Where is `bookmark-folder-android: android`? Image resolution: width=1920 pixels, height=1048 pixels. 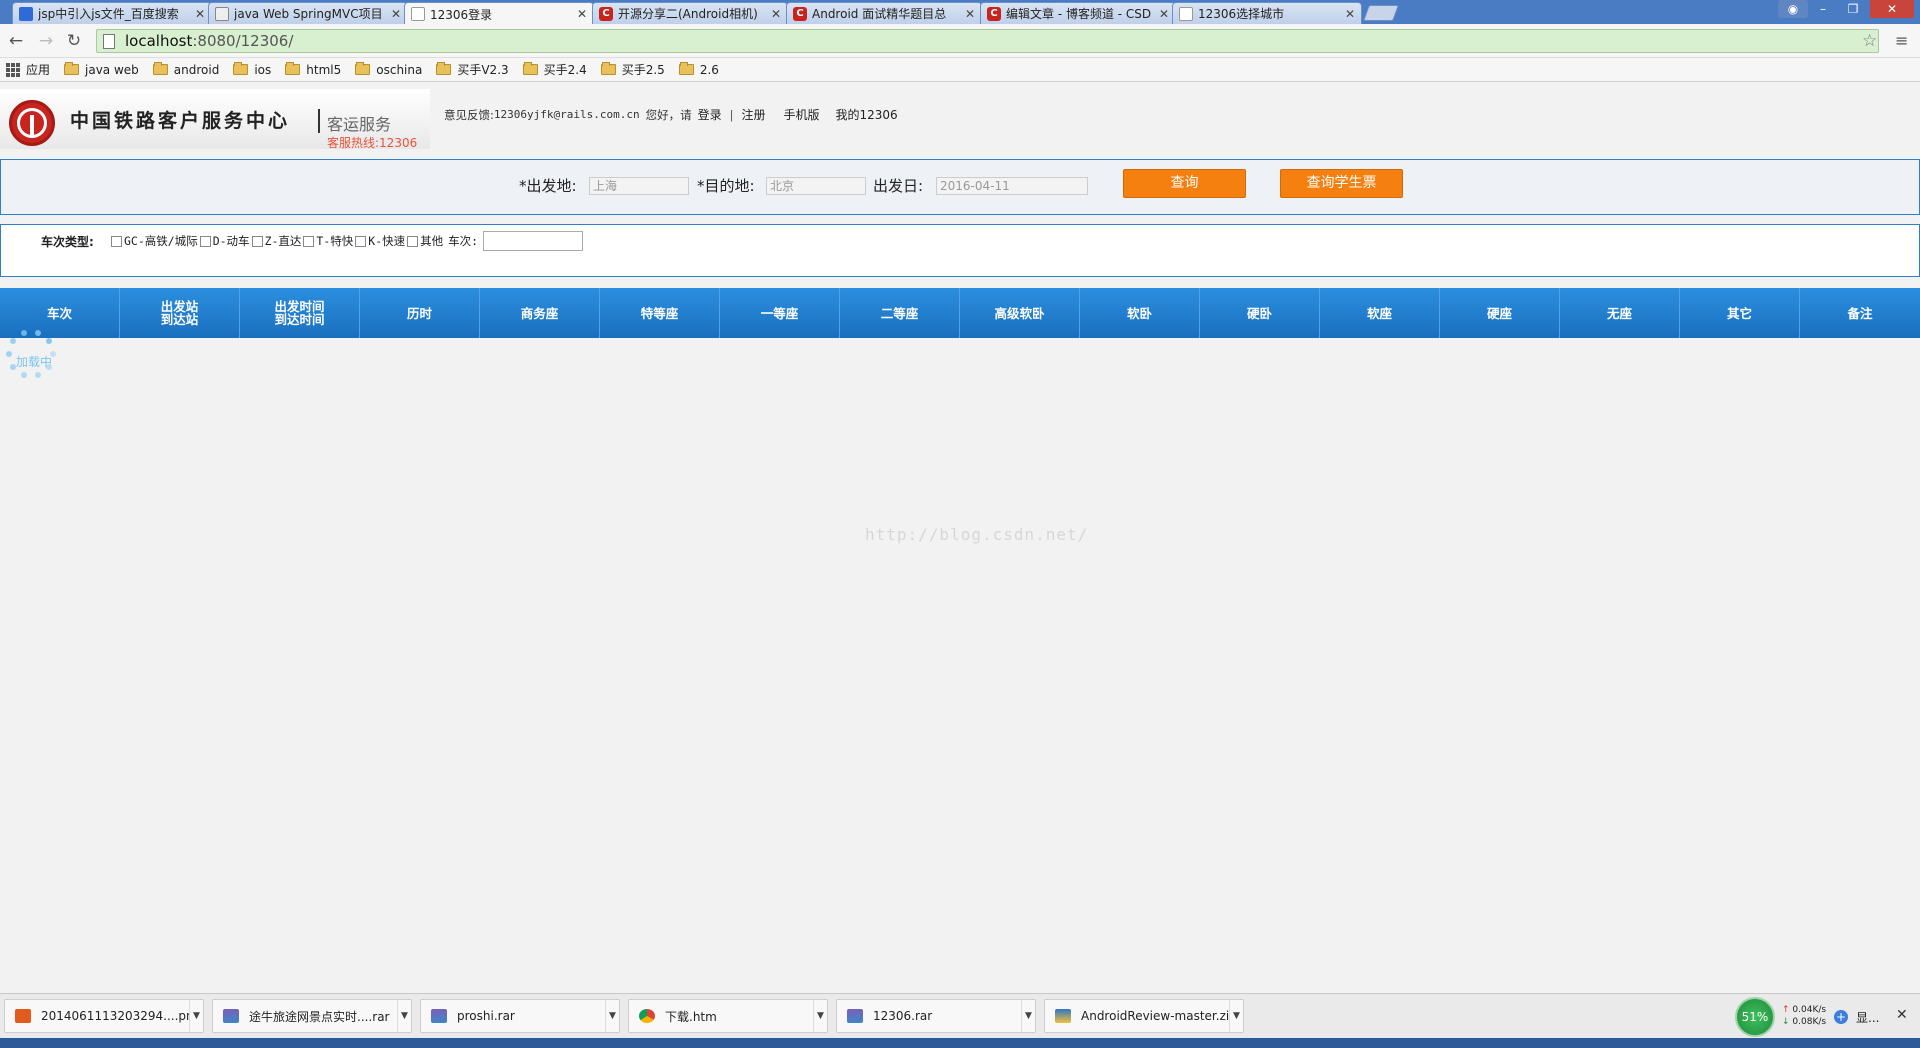
bookmark-folder-android: android is located at coordinates (186, 69).